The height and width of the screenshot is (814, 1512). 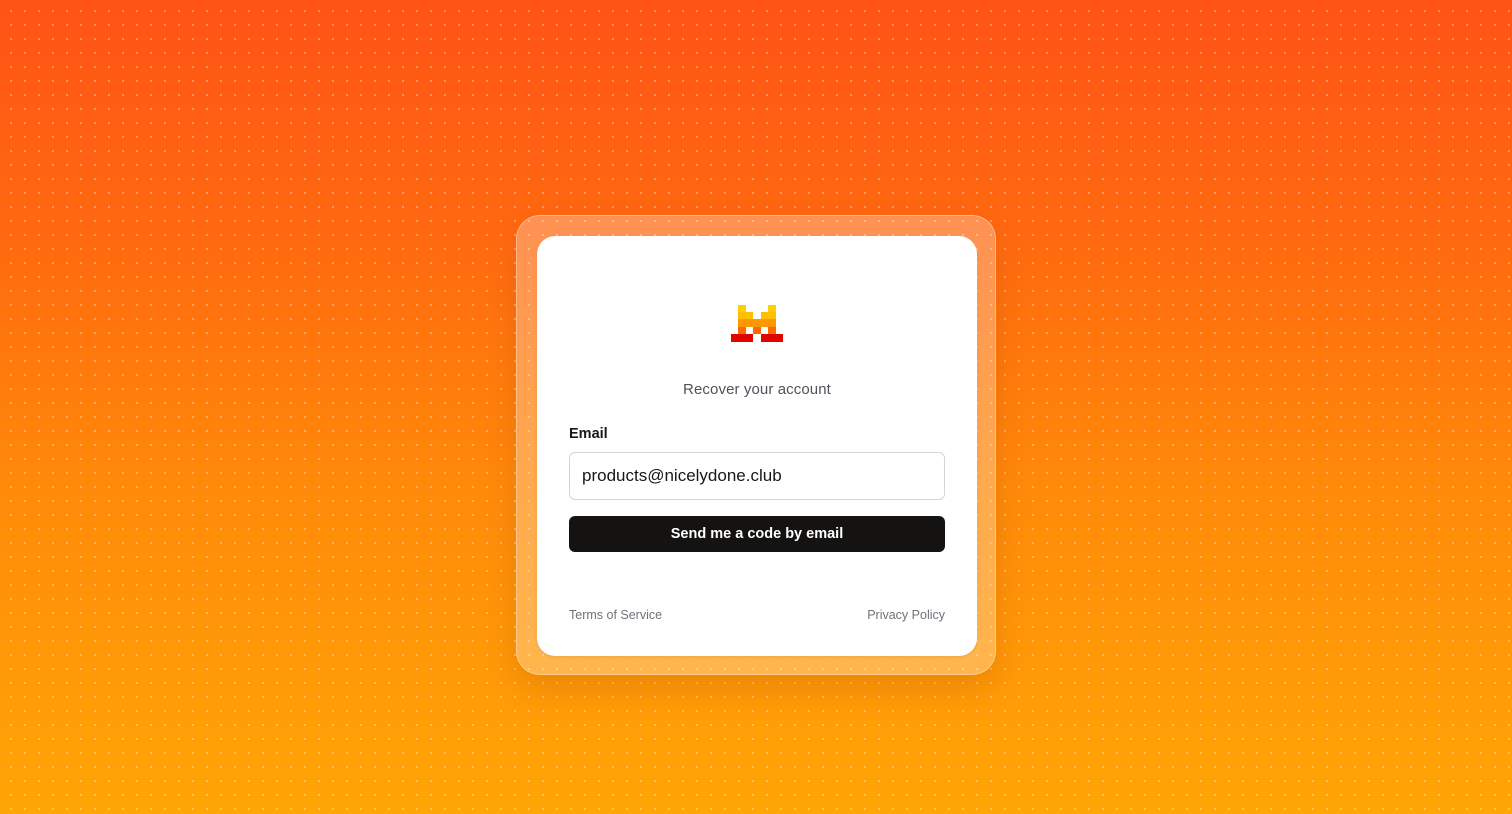 What do you see at coordinates (757, 476) in the screenshot?
I see `email-input` at bounding box center [757, 476].